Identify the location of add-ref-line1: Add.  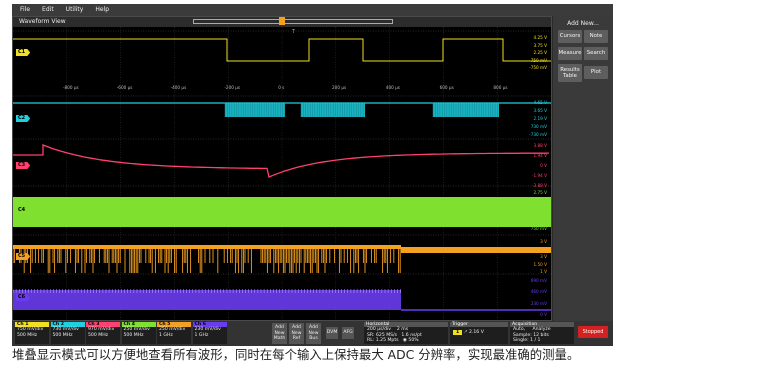
(296, 327).